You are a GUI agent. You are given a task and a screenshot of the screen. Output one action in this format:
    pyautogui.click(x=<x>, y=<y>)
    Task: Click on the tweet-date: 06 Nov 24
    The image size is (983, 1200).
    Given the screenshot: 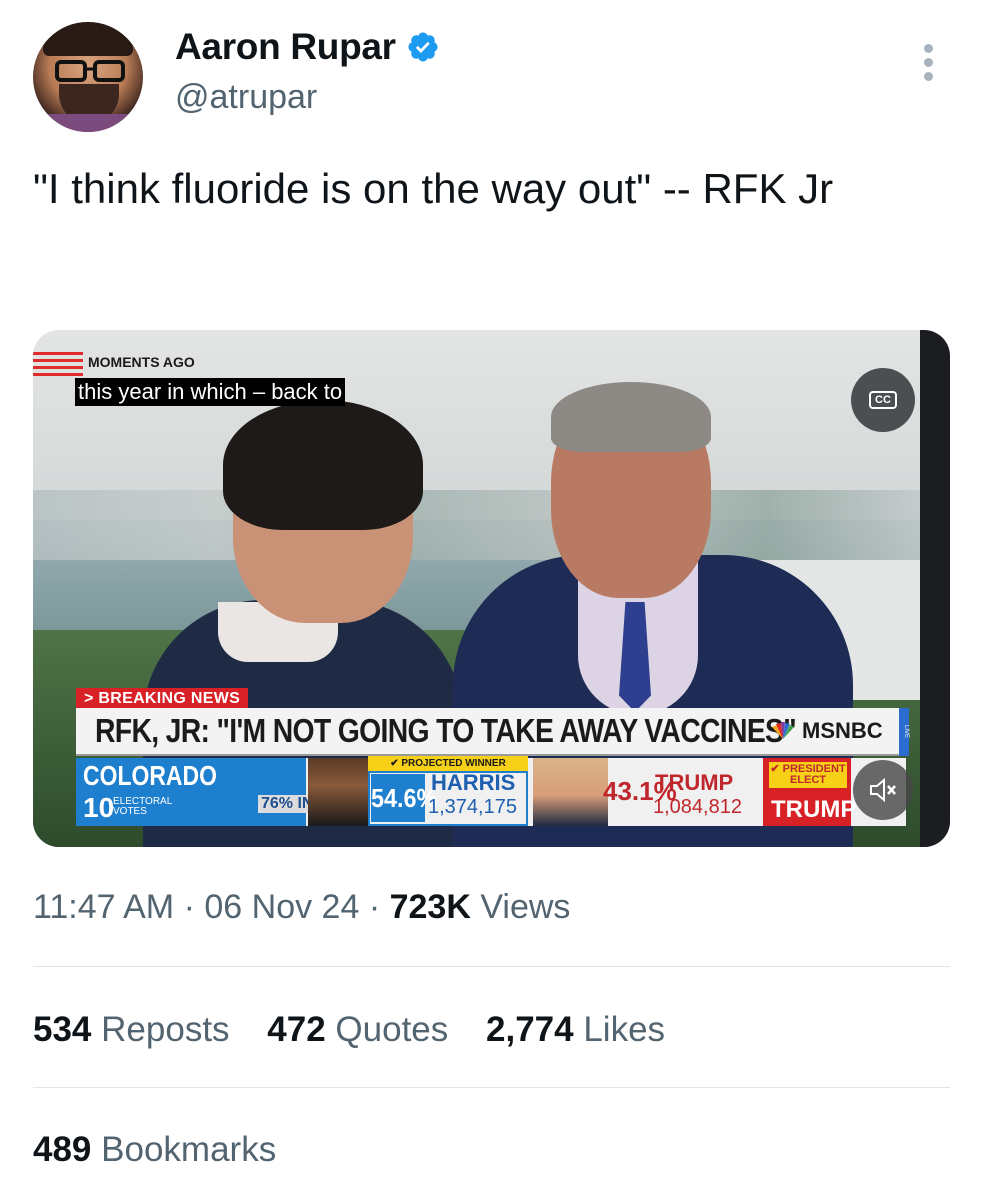 What is the action you would take?
    pyautogui.click(x=281, y=907)
    